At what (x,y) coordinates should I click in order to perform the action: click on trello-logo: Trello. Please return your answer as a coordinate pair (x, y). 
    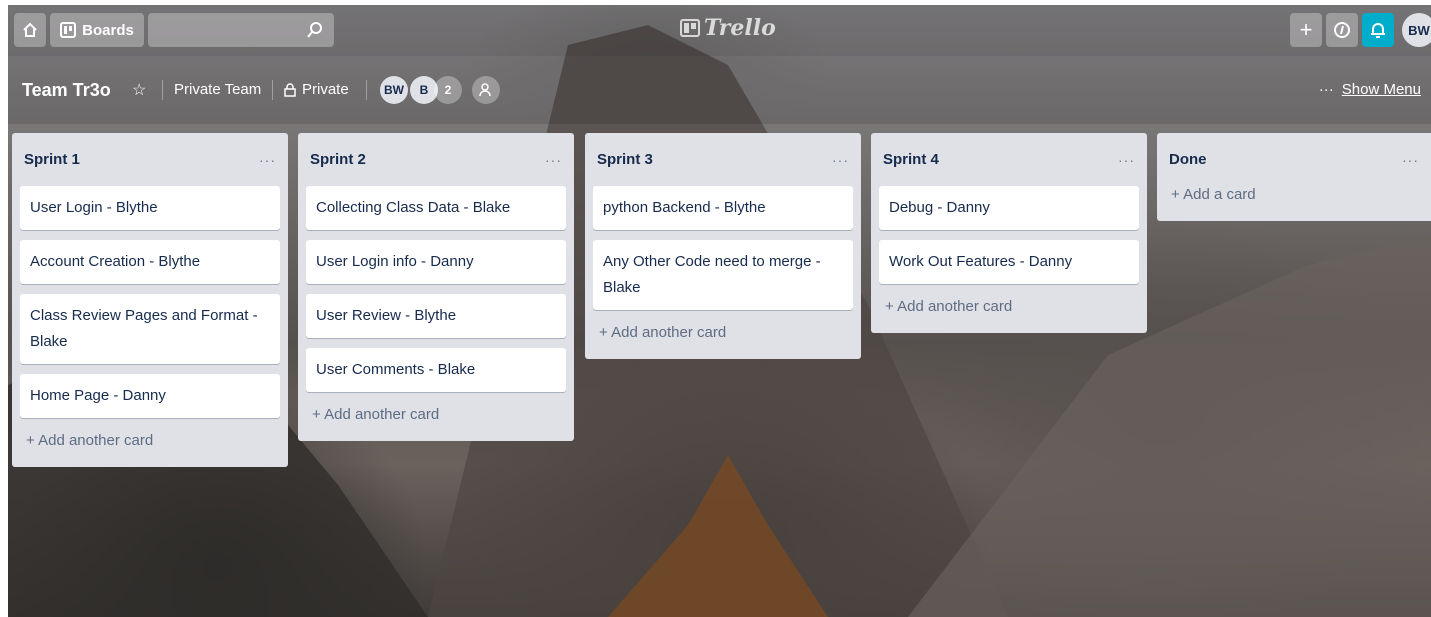
    Looking at the image, I should click on (728, 28).